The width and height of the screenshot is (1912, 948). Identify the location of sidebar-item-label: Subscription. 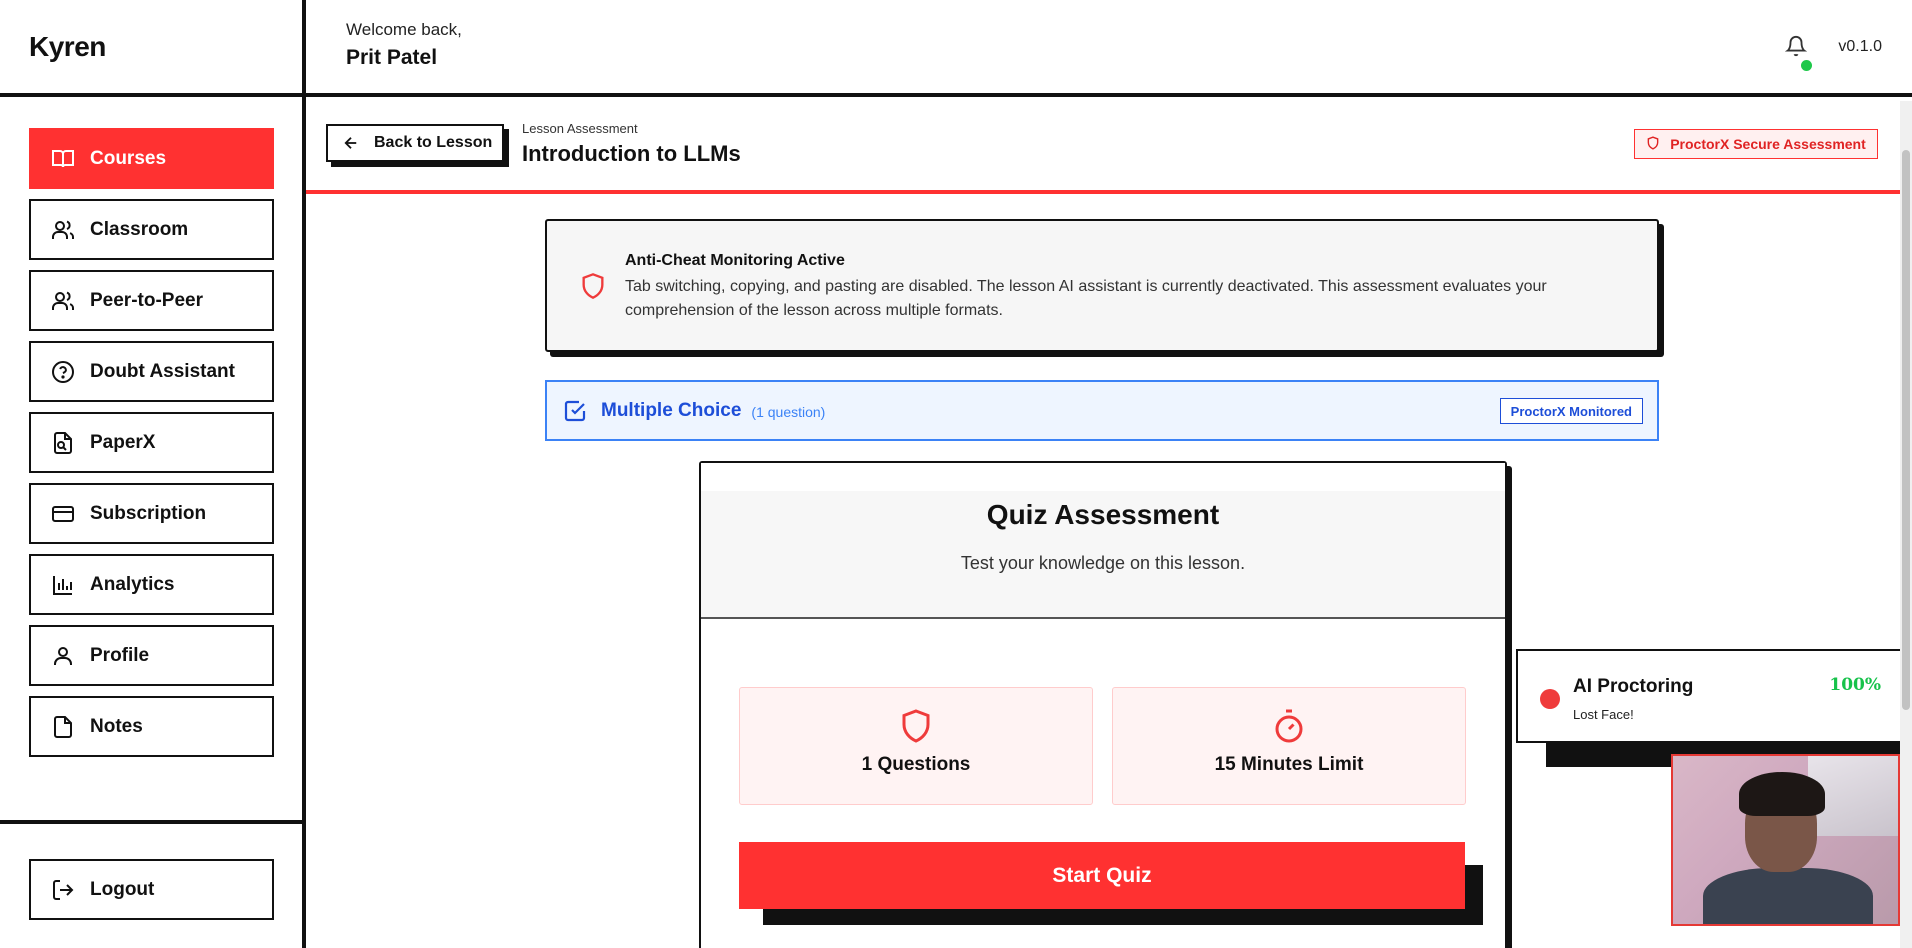
(148, 513).